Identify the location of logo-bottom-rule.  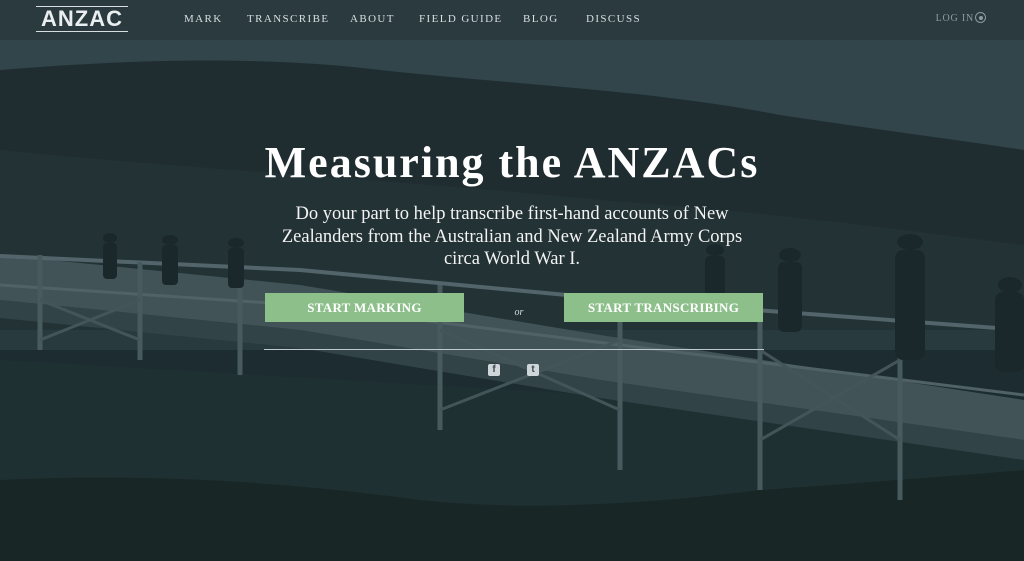
(82, 31).